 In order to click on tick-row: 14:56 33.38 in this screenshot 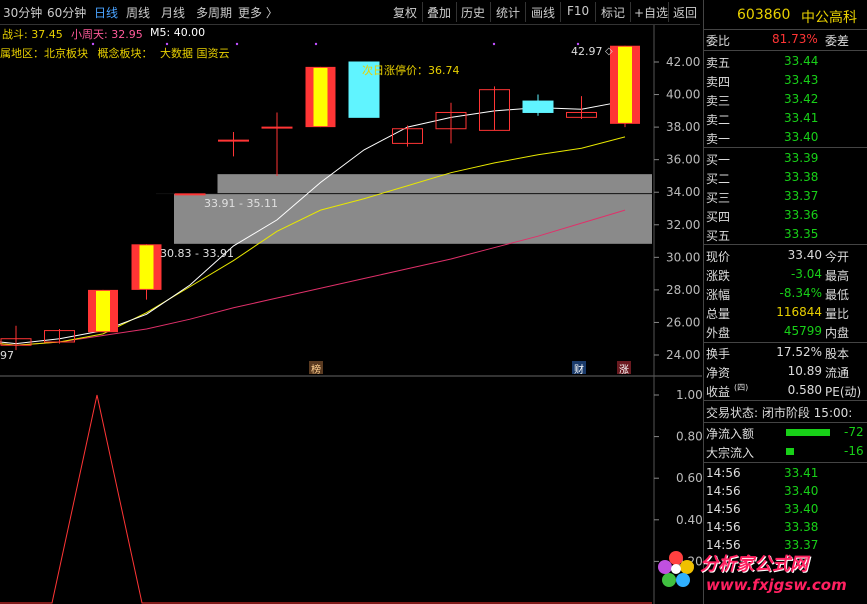, I will do `click(785, 528)`.